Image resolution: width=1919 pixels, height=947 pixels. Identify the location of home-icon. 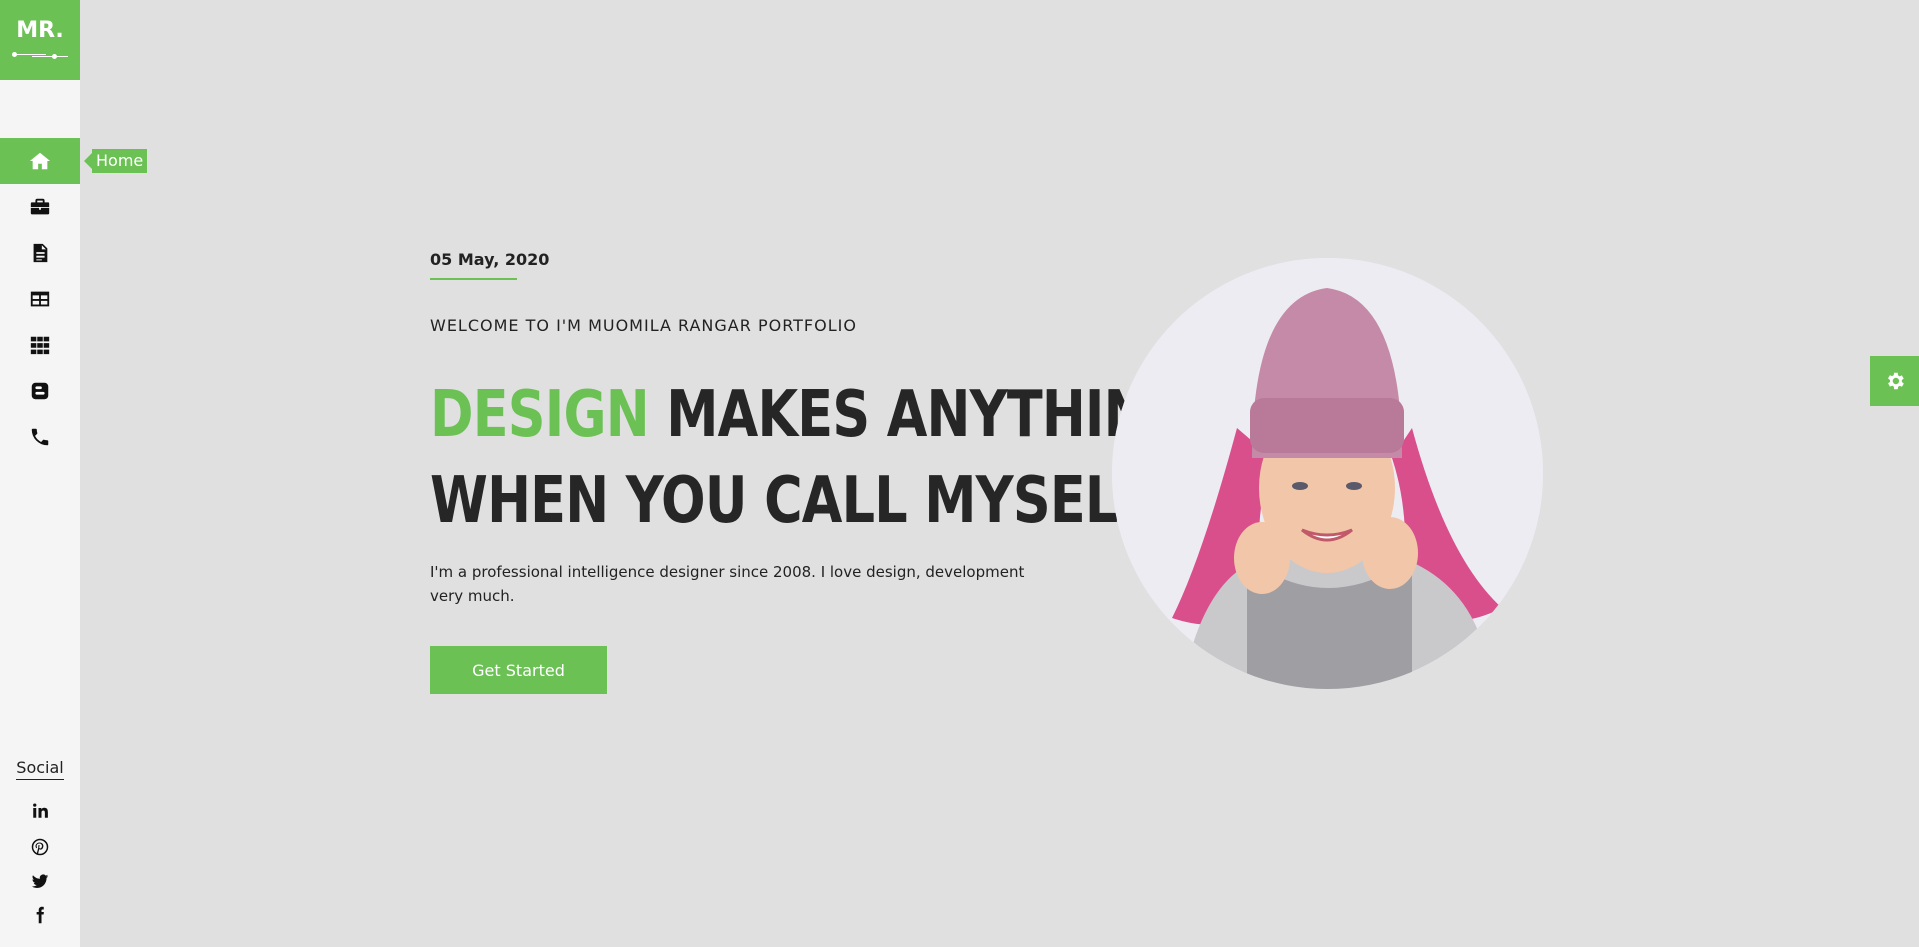
(40, 161).